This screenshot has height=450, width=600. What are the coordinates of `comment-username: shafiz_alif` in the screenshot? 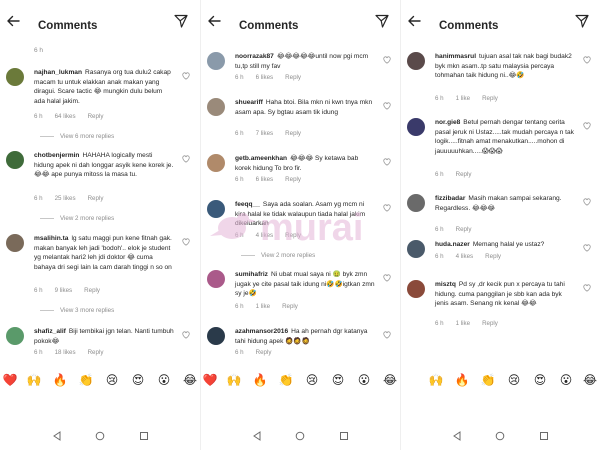 It's located at (50, 331).